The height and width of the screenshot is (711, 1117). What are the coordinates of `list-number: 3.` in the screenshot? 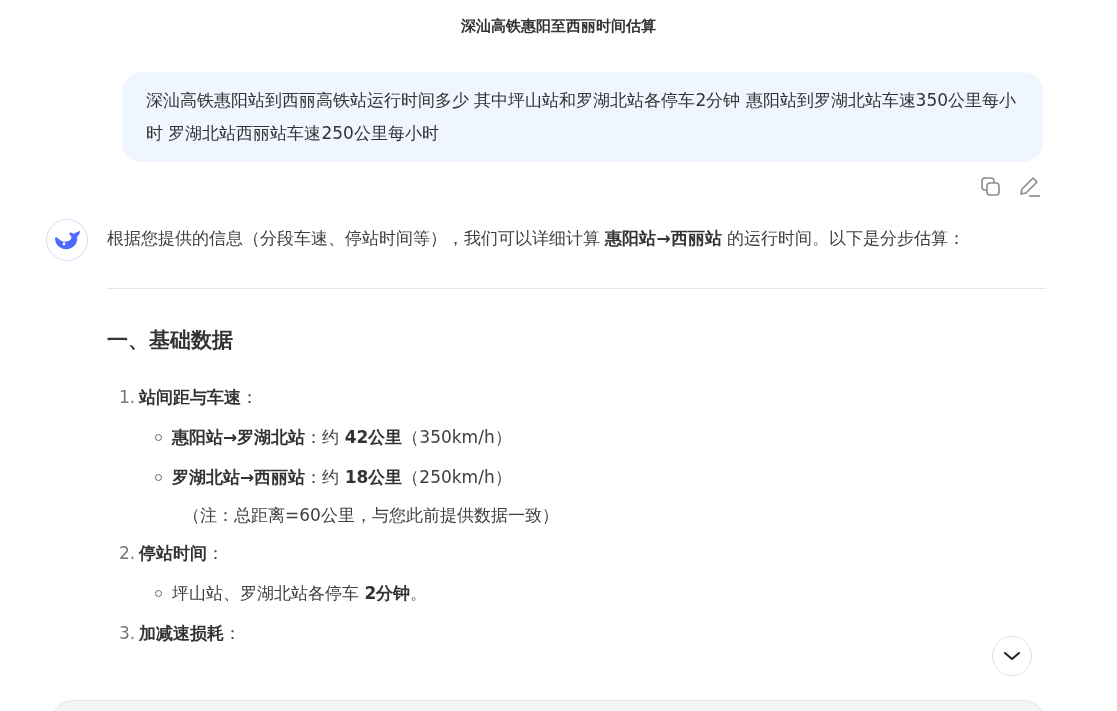 It's located at (127, 633).